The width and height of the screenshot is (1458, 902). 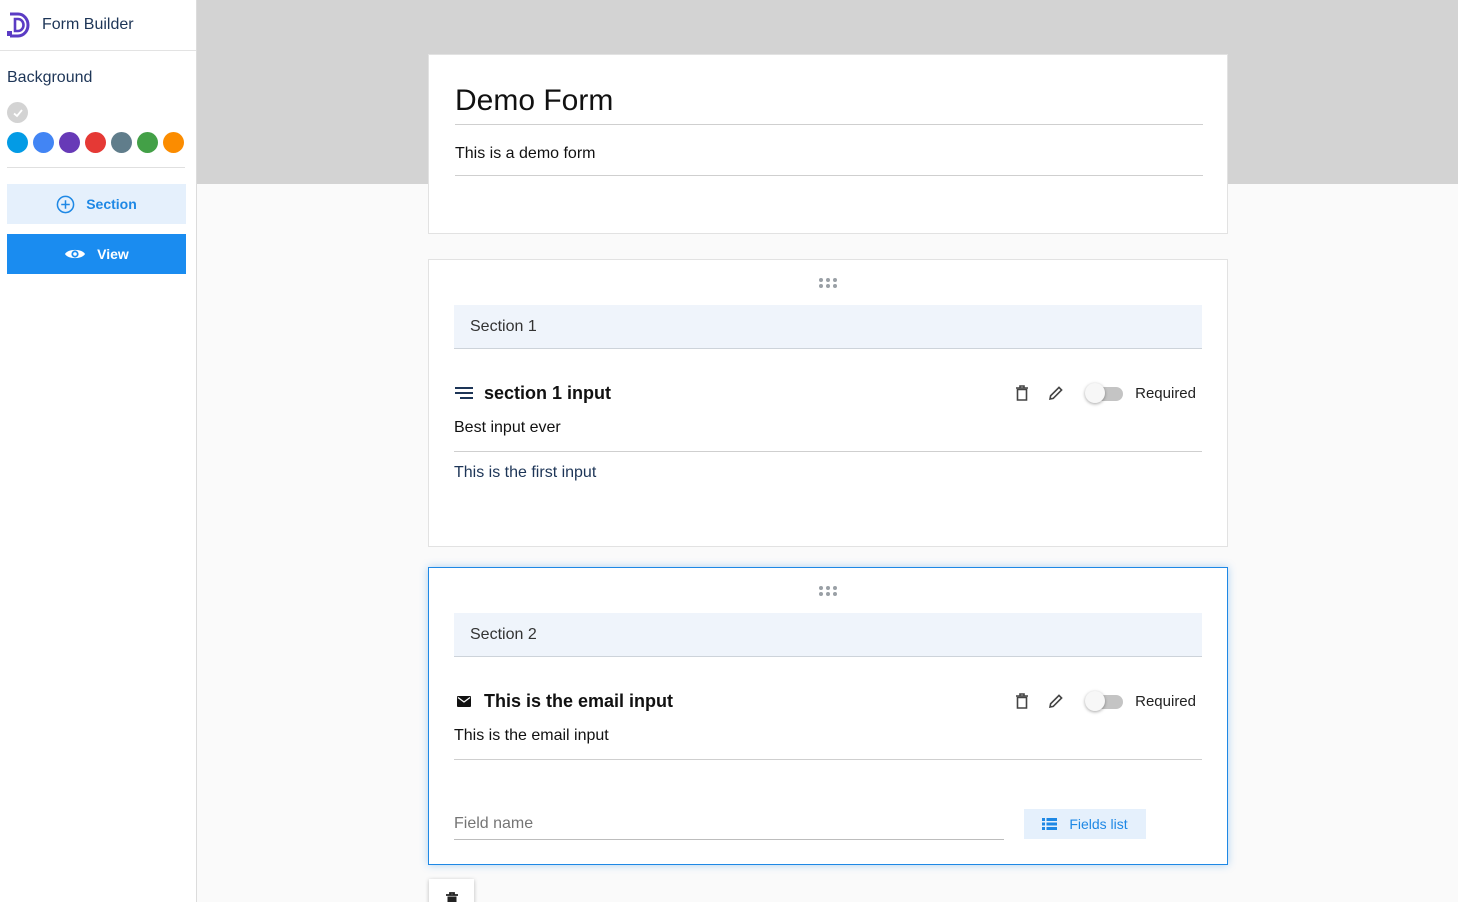 I want to click on field-value-input: This is the email input, so click(x=828, y=743).